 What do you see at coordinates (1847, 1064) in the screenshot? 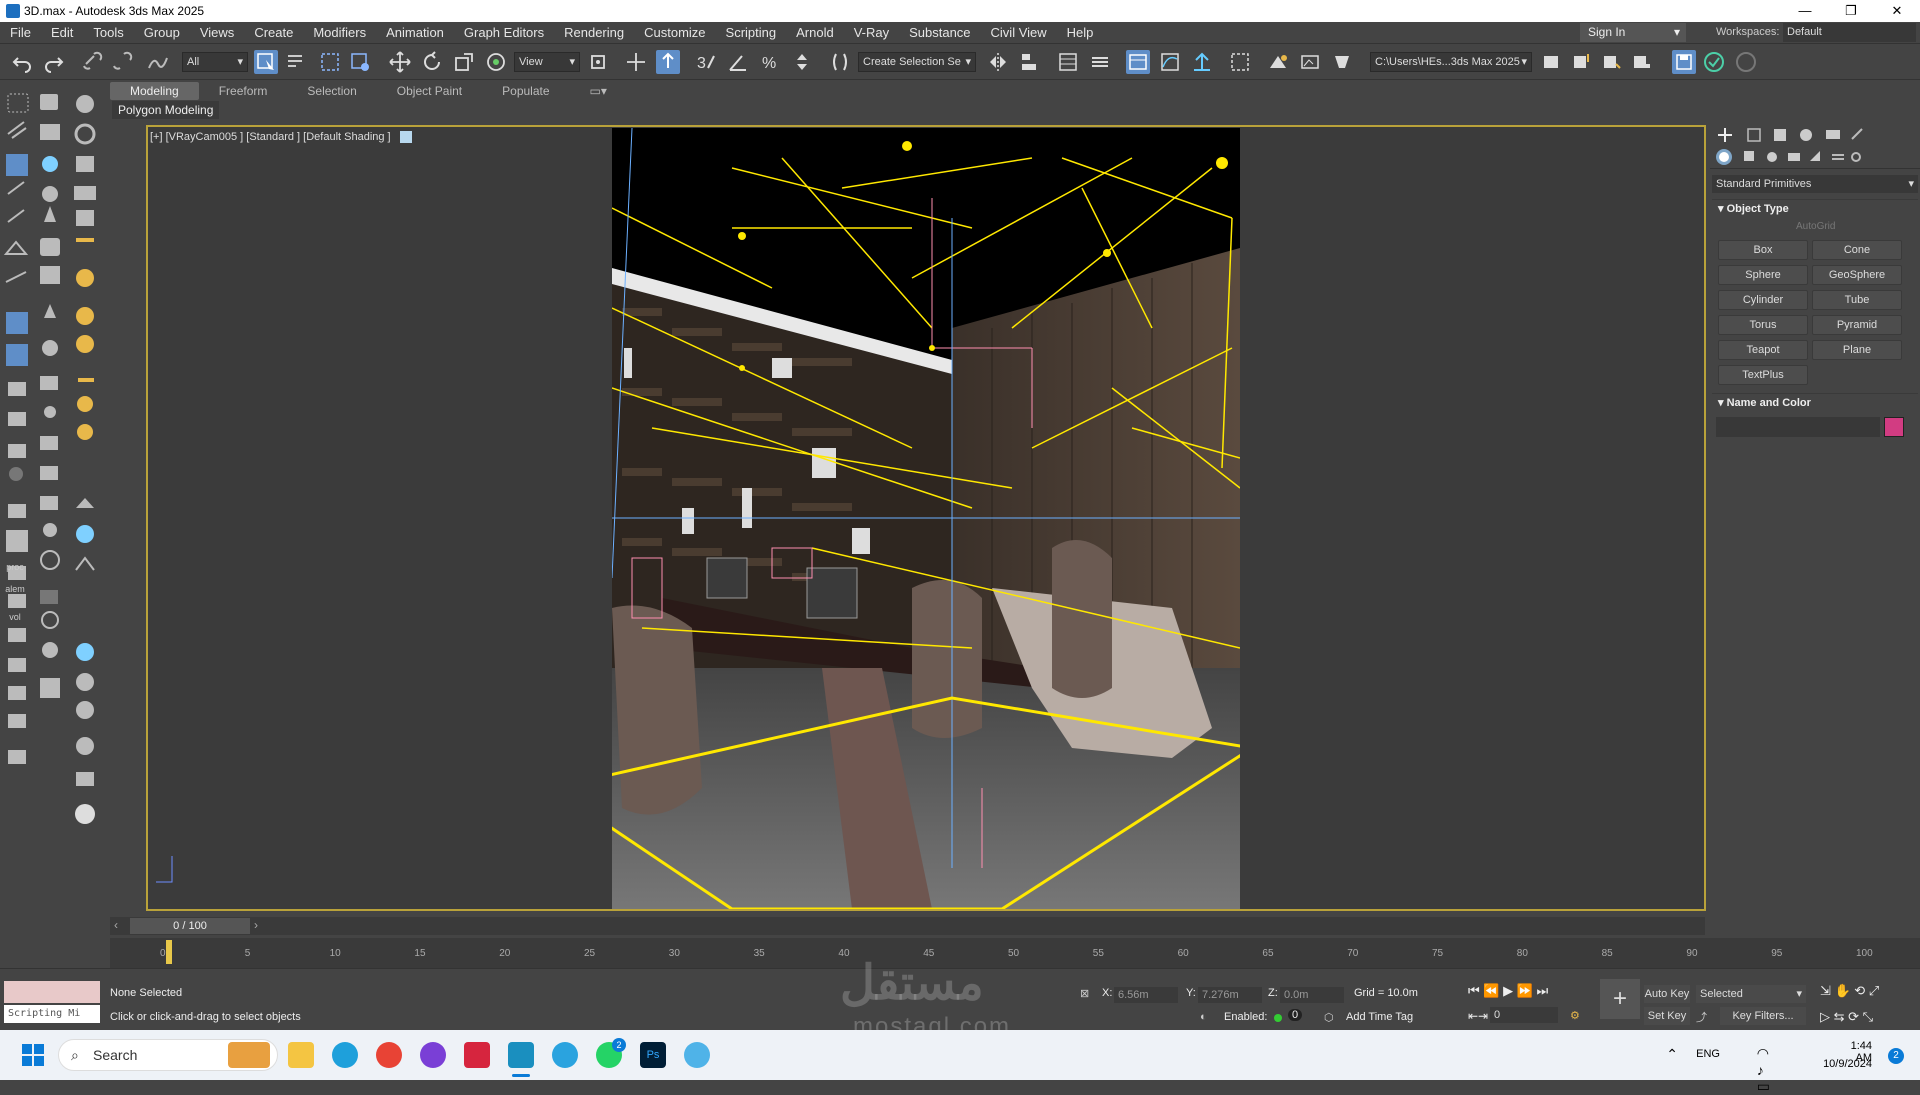
I see `clock-date: 10/9/2024` at bounding box center [1847, 1064].